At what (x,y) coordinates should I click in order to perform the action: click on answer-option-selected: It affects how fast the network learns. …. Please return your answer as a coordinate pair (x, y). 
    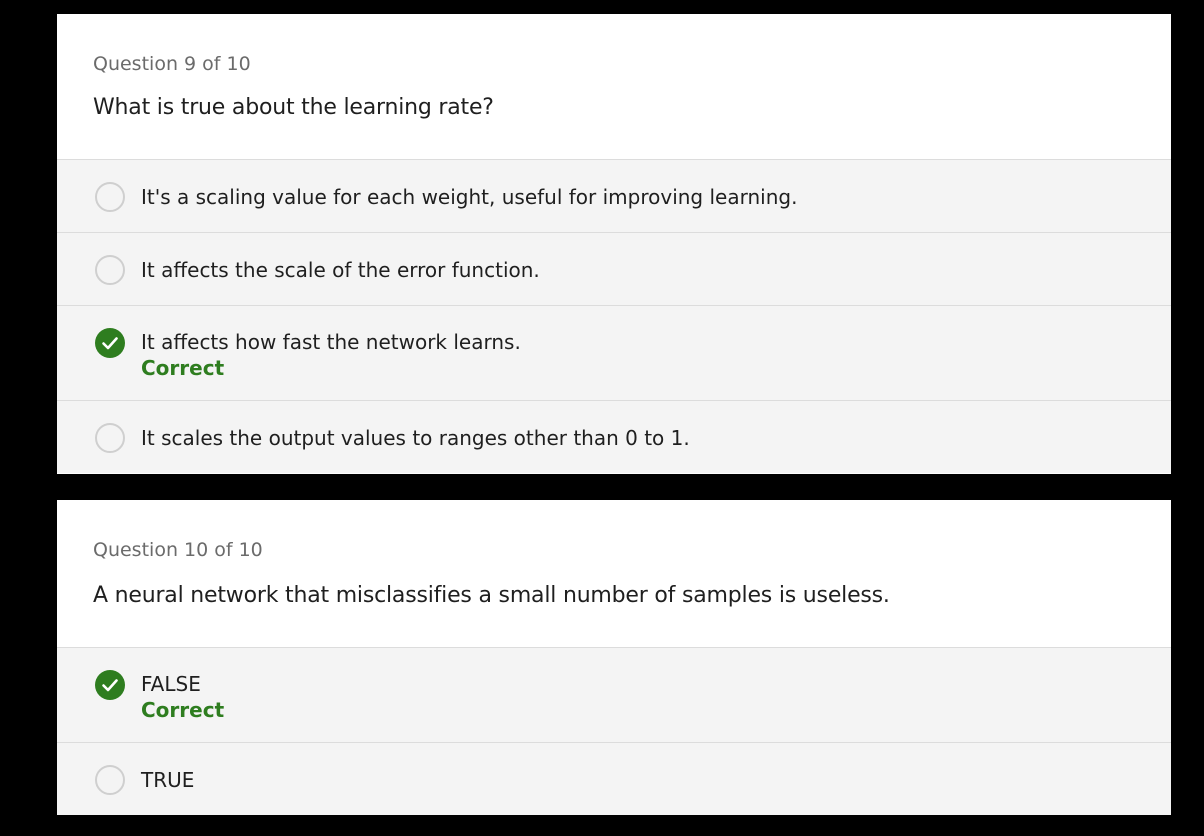
    Looking at the image, I should click on (614, 353).